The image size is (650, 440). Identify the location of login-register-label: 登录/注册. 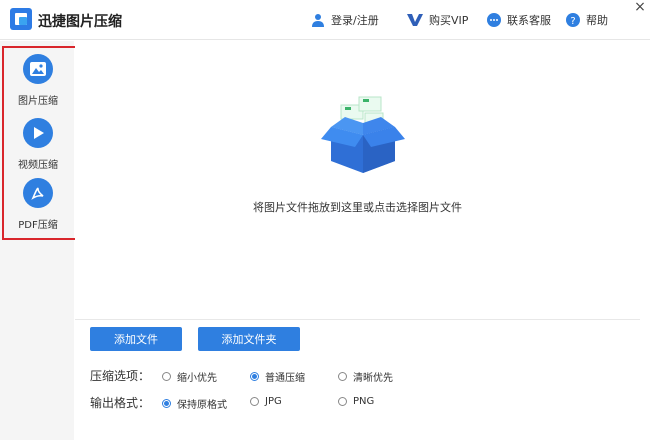
(355, 20).